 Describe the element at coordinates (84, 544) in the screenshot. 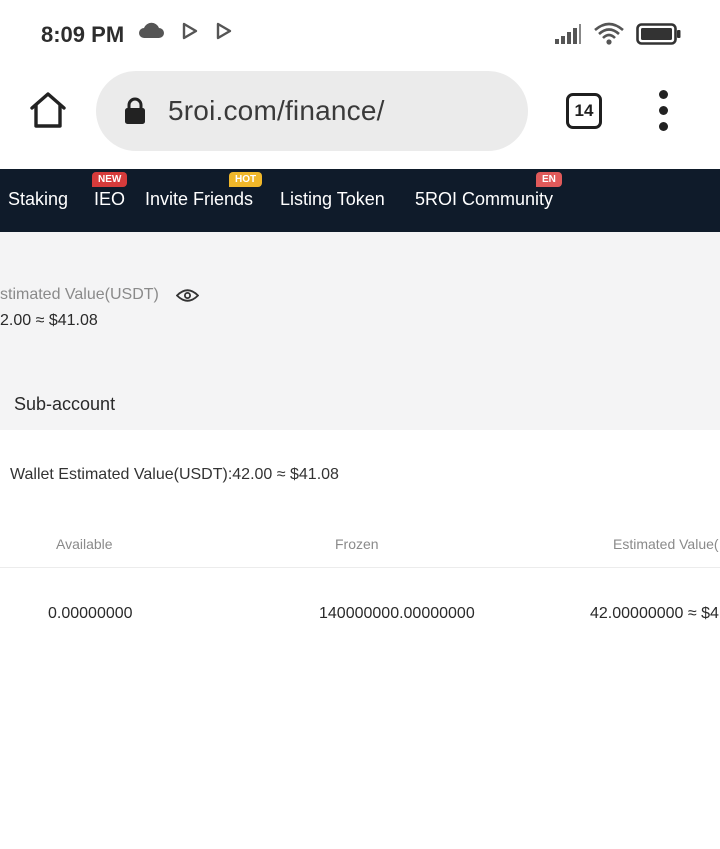

I see `column-header-available: Available` at that location.